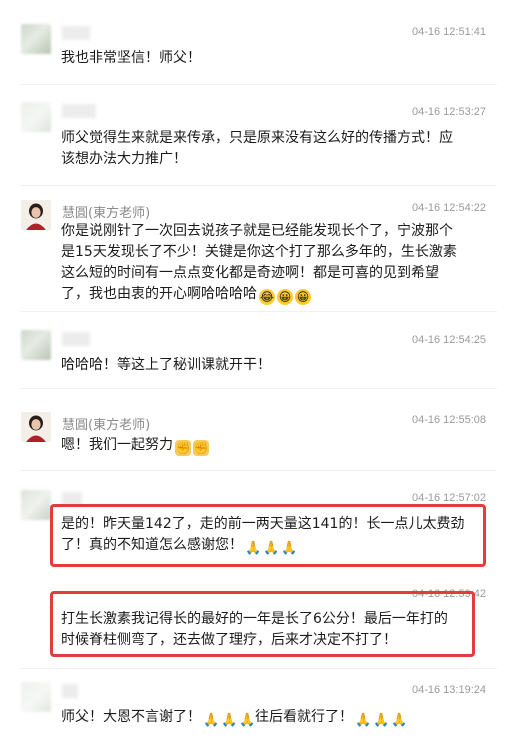  Describe the element at coordinates (448, 498) in the screenshot. I see `timestamp: 04-16 12:57:02` at that location.